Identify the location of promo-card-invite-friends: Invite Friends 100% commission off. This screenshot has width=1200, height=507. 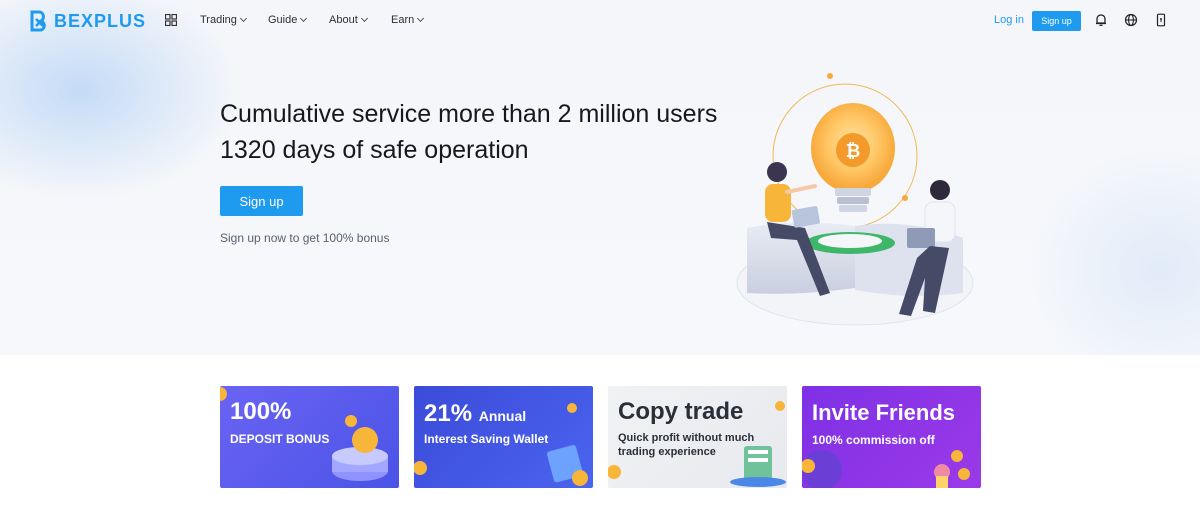
(891, 437).